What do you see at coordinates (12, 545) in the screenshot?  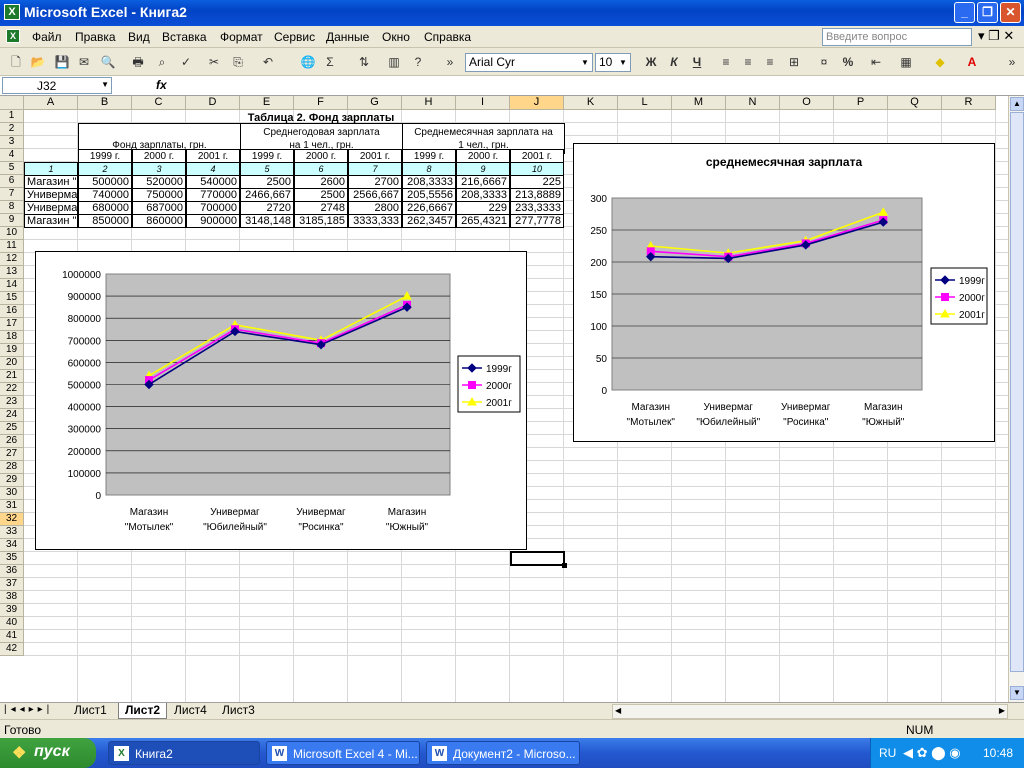 I see `row-header-34: 34` at bounding box center [12, 545].